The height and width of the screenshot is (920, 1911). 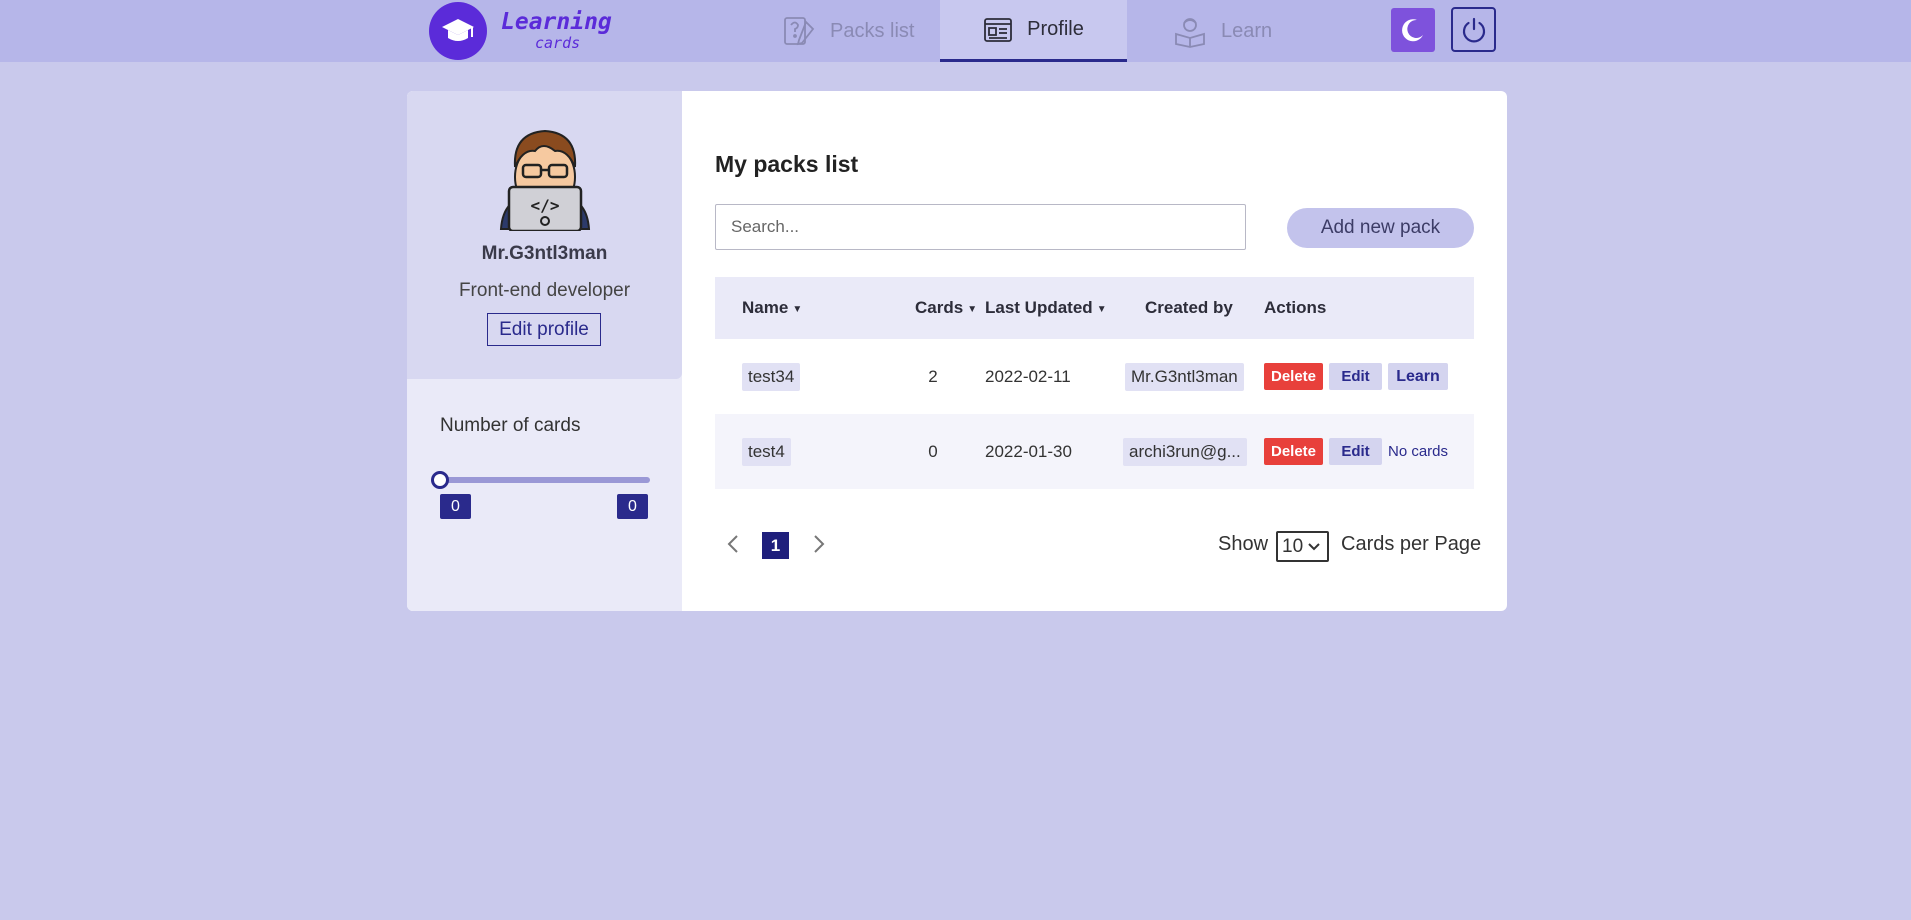 I want to click on column-actions: Actions, so click(x=1295, y=308).